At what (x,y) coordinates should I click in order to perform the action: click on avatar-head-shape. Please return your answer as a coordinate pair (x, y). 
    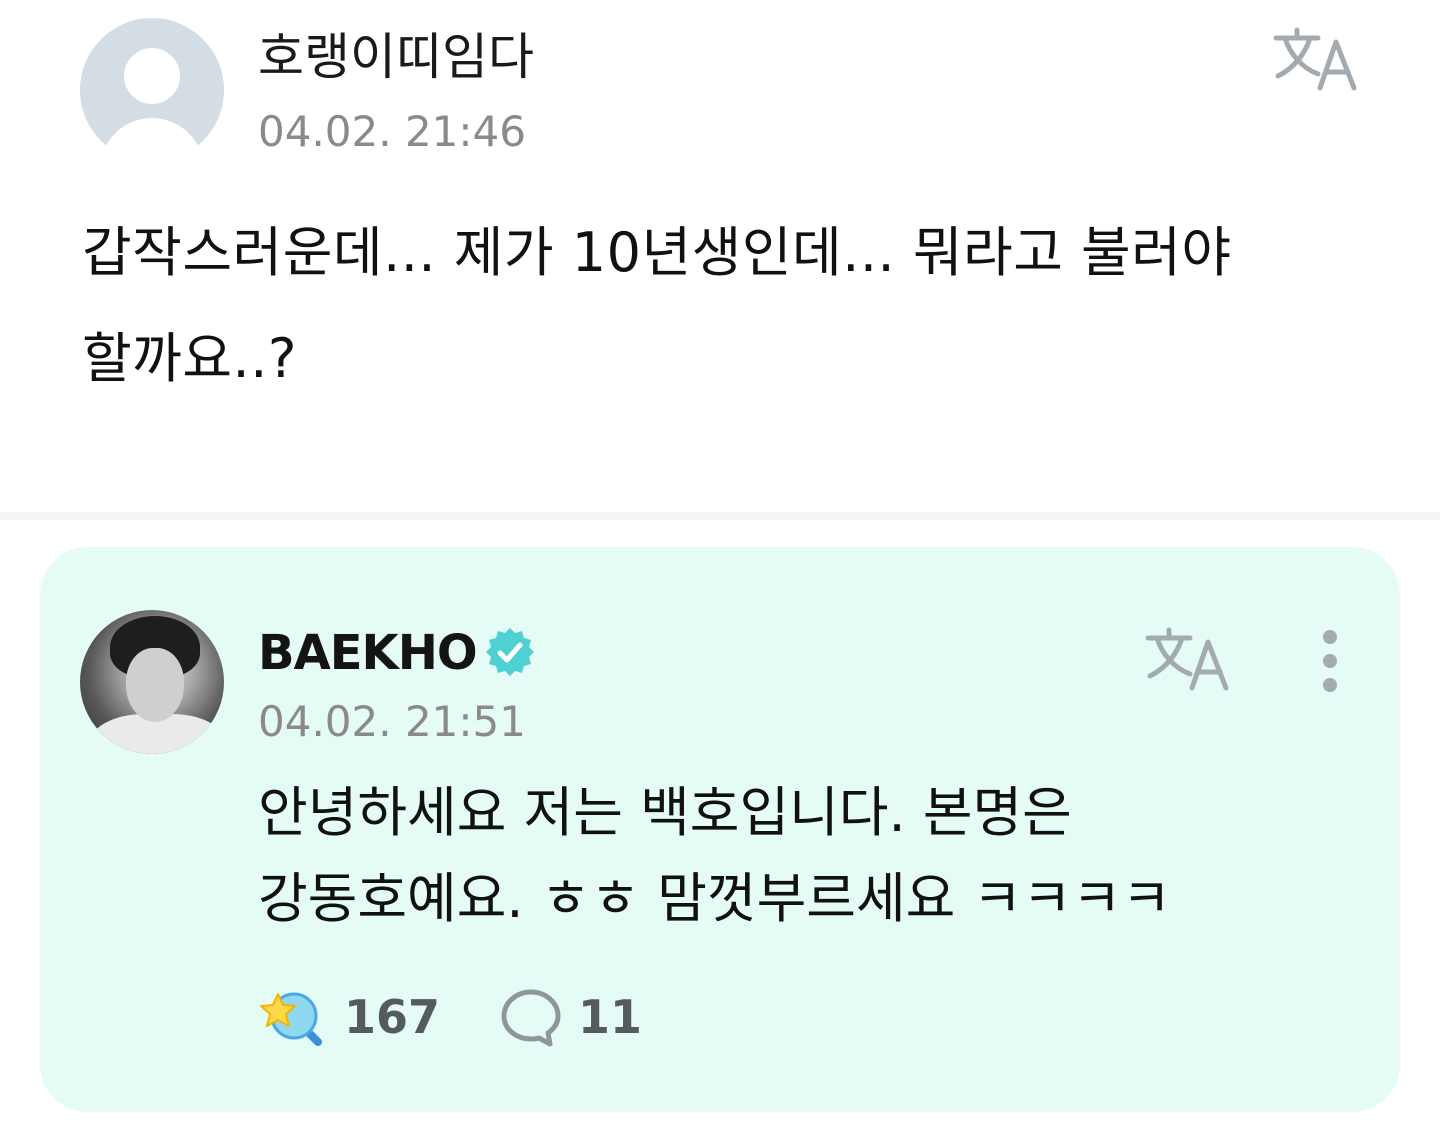
    Looking at the image, I should click on (152, 76).